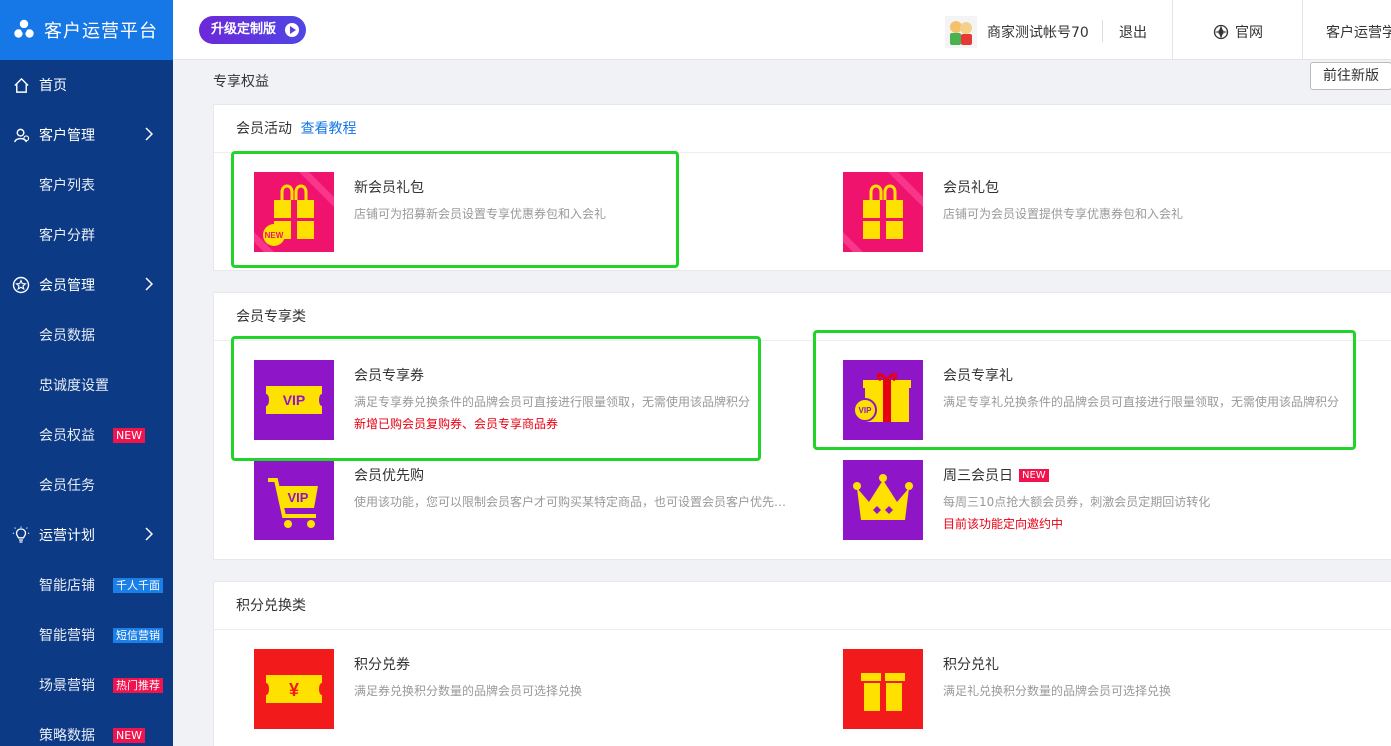  I want to click on benefit-item-points-gift: 积分兑礼 满足礼兑换积分数量的品牌会员可选择兑换, so click(1117, 691).